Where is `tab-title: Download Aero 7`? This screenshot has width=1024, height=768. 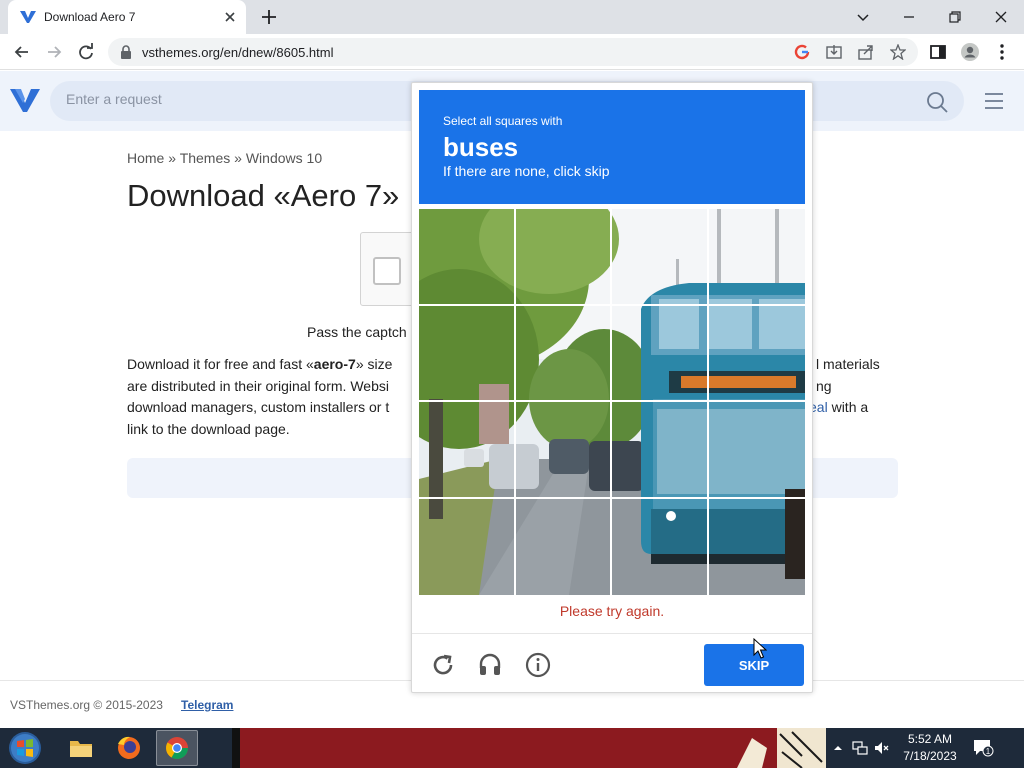 tab-title: Download Aero 7 is located at coordinates (90, 17).